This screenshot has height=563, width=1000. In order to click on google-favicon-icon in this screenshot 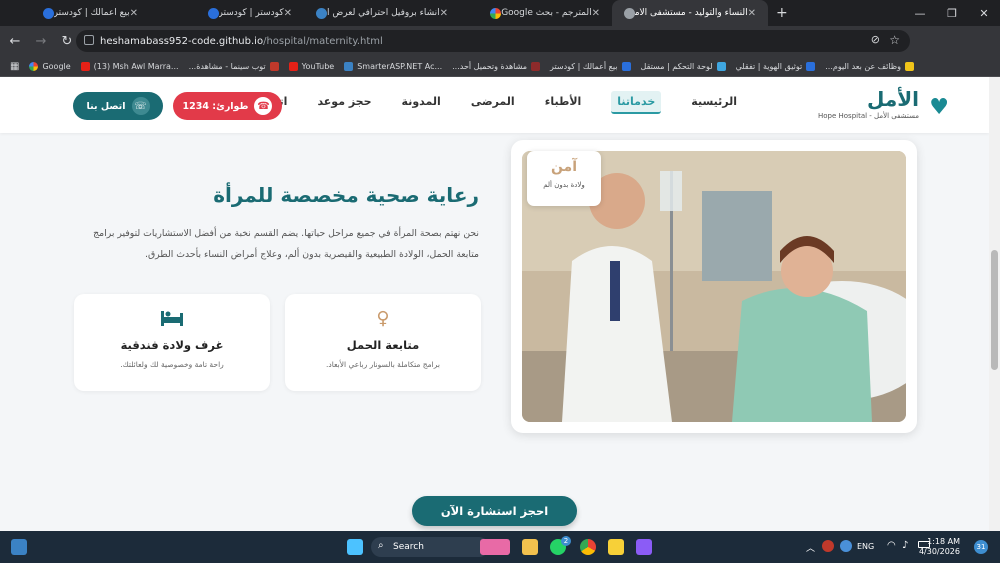, I will do `click(496, 13)`.